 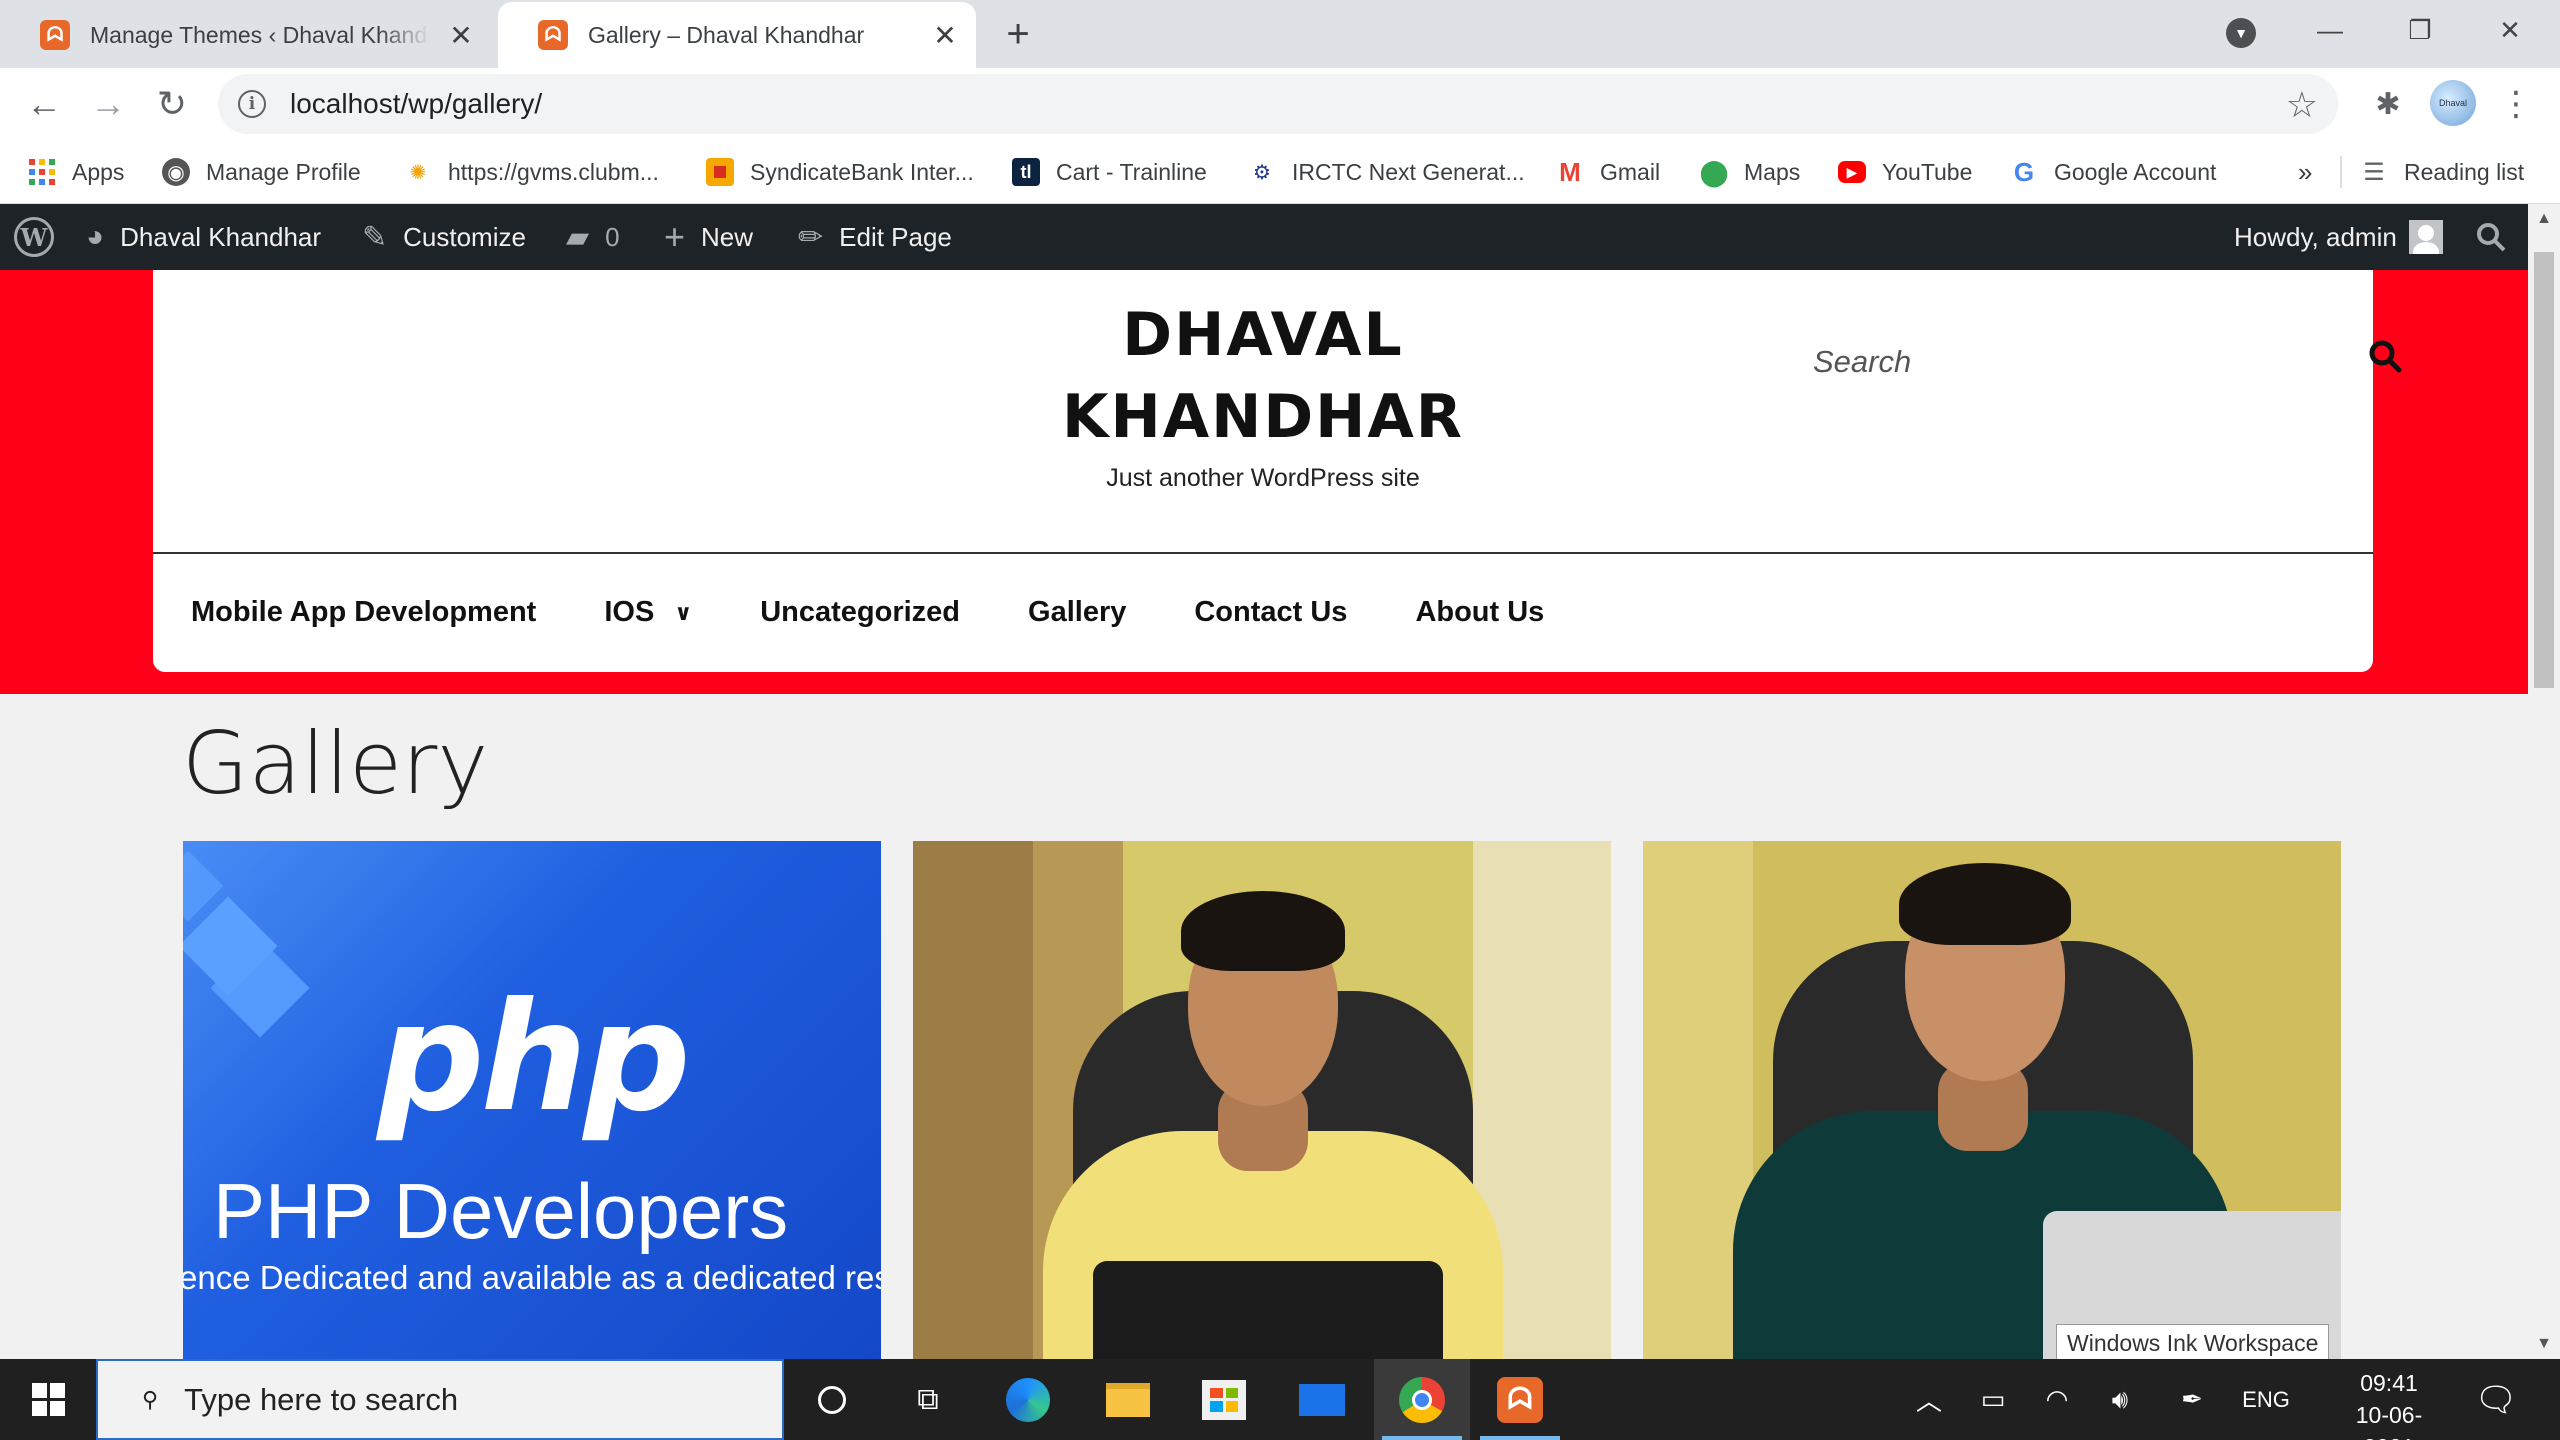 I want to click on menu-item-mobile-app-development: Mobile App Development, so click(x=363, y=612).